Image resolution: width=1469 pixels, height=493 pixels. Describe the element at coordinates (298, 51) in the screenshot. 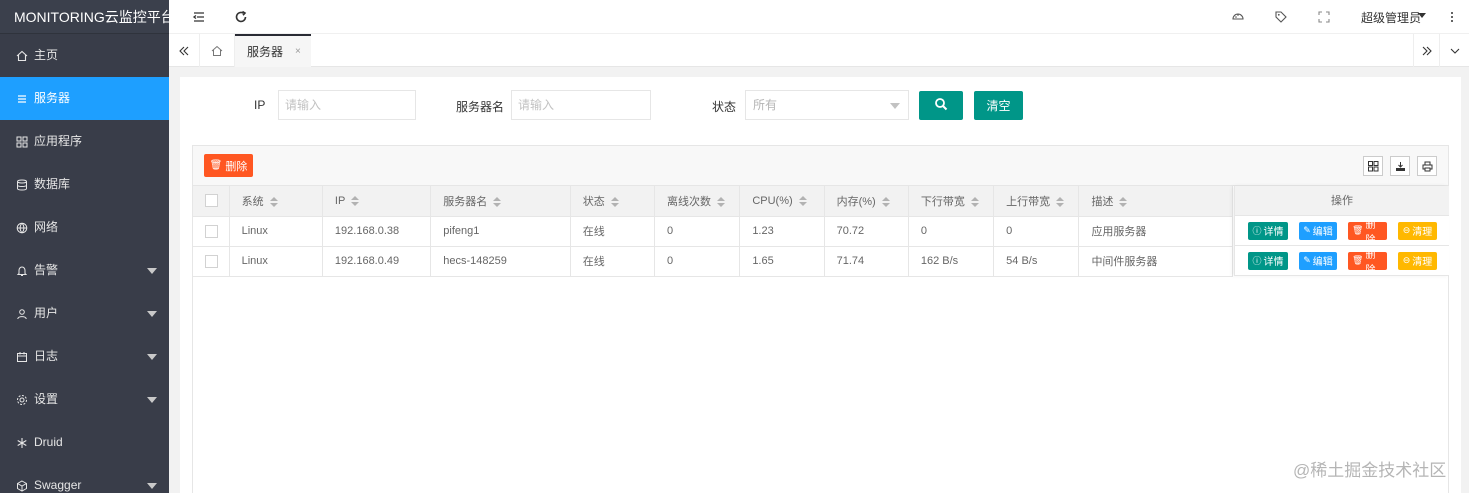

I see `close-icon: ×` at that location.